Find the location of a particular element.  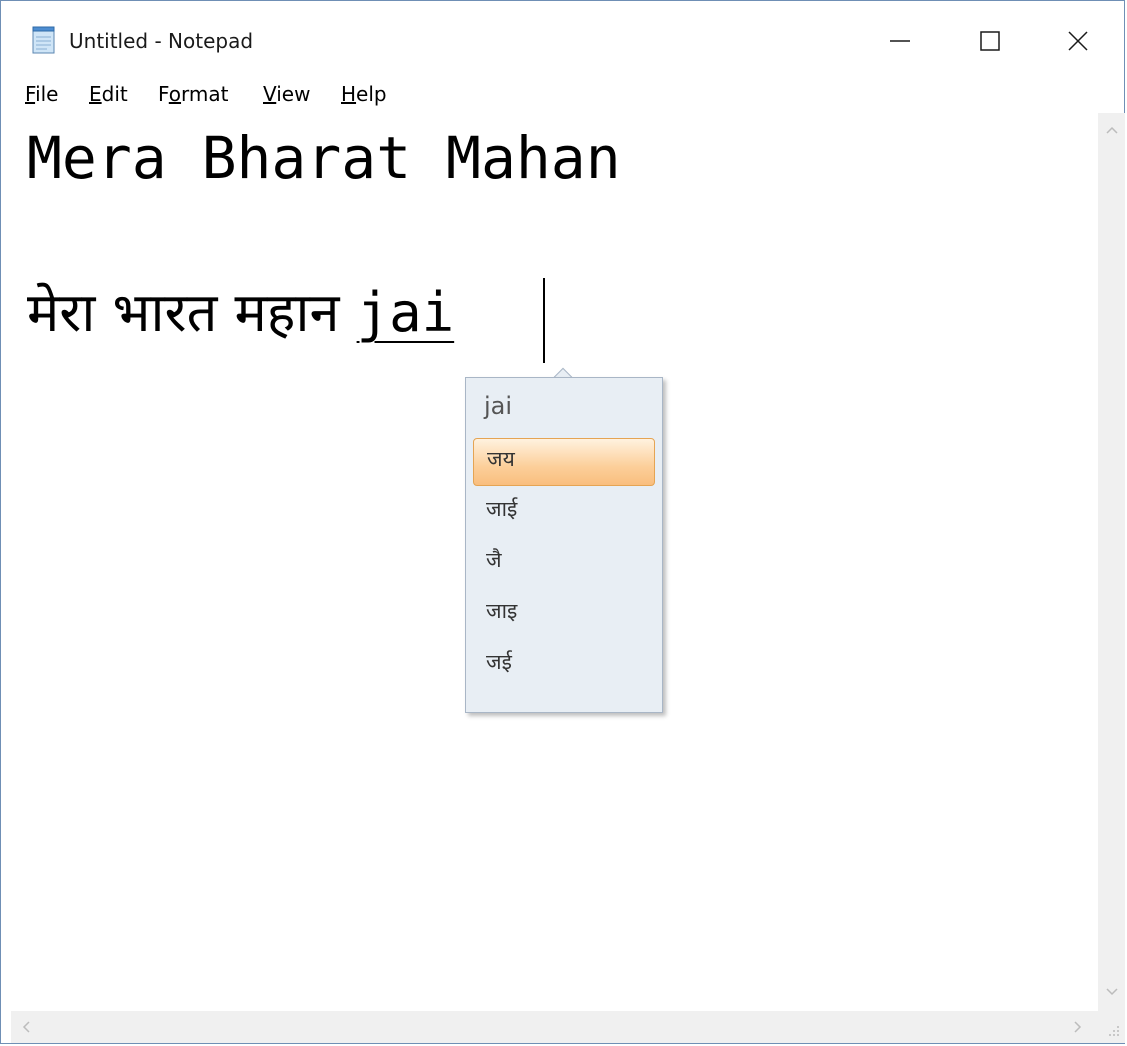

menu-help: Help is located at coordinates (364, 94).